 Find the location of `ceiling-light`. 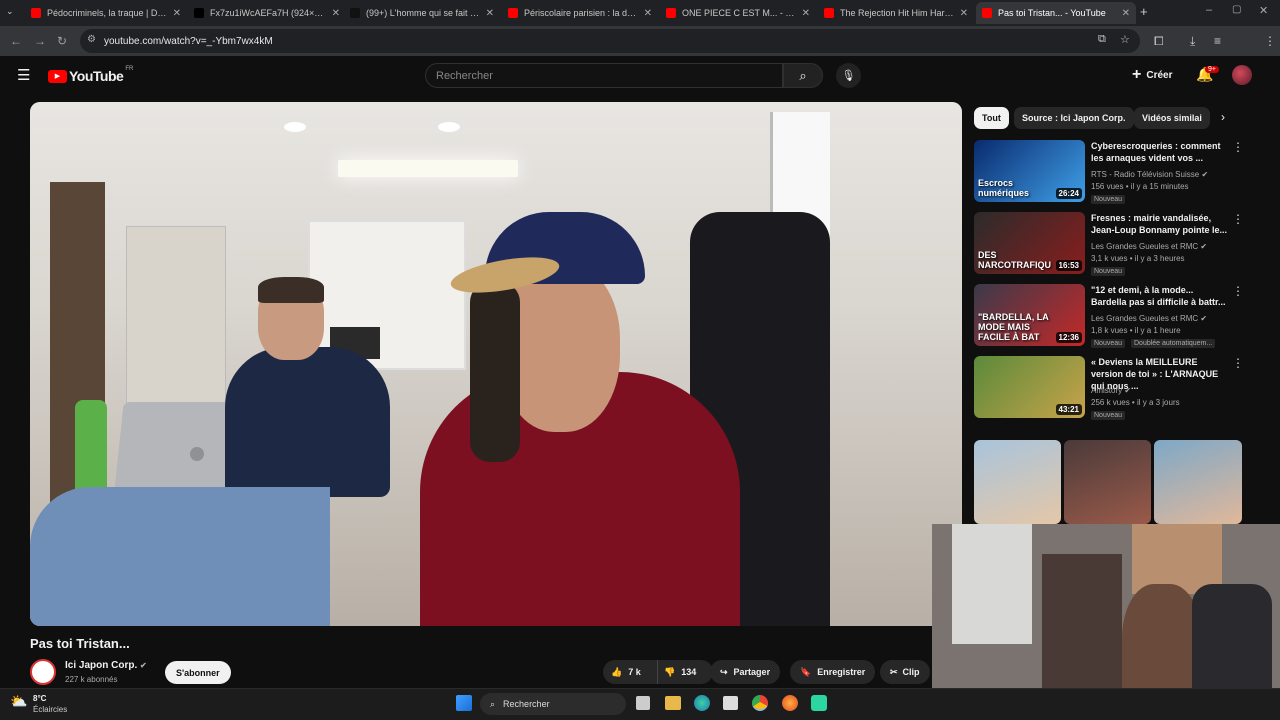

ceiling-light is located at coordinates (428, 168).